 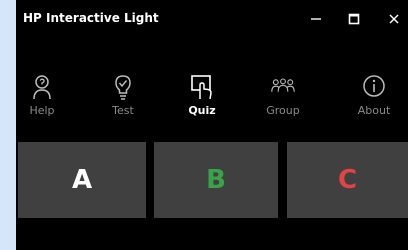 I want to click on answer-button-a: A, so click(x=82, y=180).